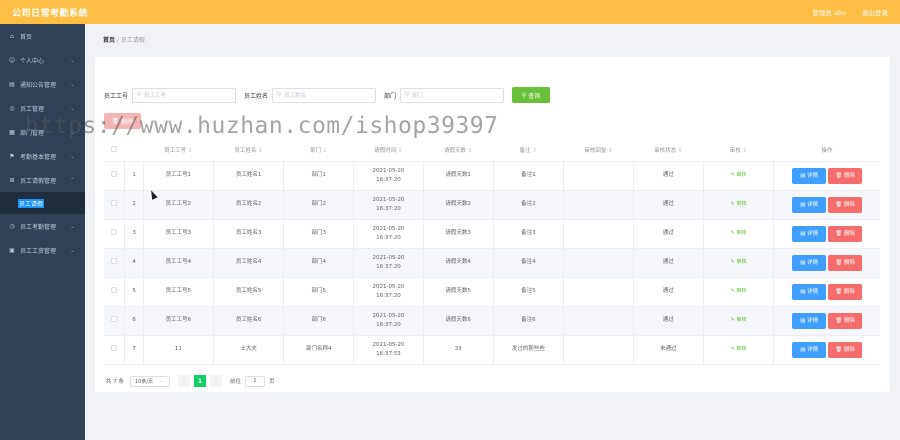 The width and height of the screenshot is (900, 440). Describe the element at coordinates (184, 95) in the screenshot. I see `emp-no-input: ⚲ 员工工号` at that location.